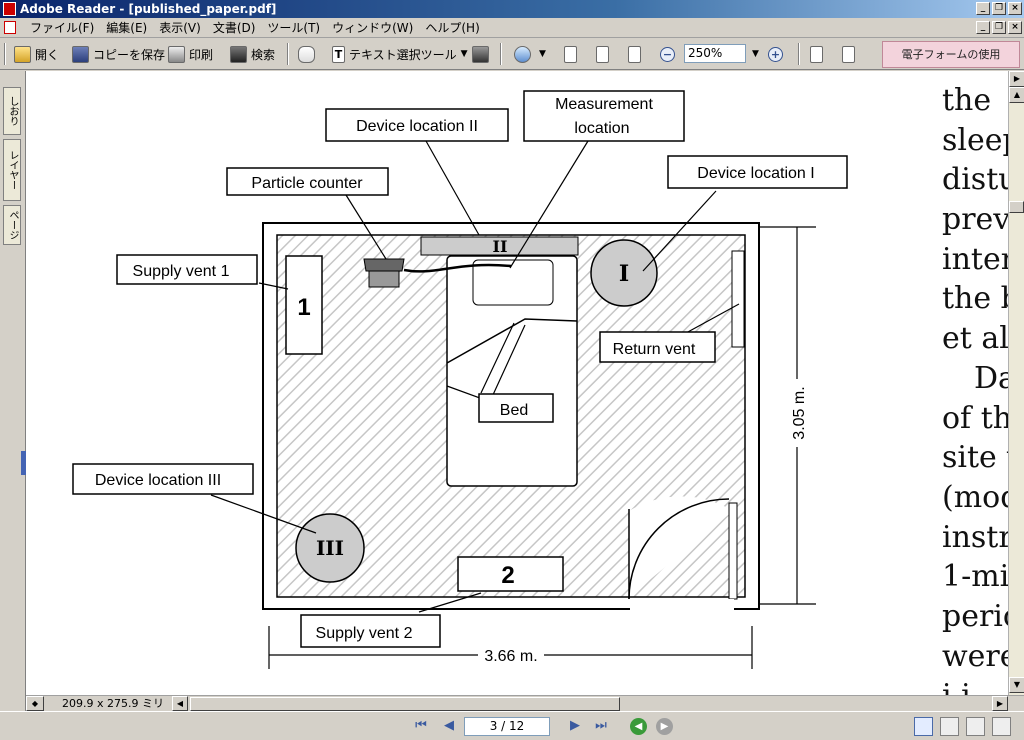 The image size is (1024, 740). I want to click on tab-layers: レイヤー, so click(12, 170).